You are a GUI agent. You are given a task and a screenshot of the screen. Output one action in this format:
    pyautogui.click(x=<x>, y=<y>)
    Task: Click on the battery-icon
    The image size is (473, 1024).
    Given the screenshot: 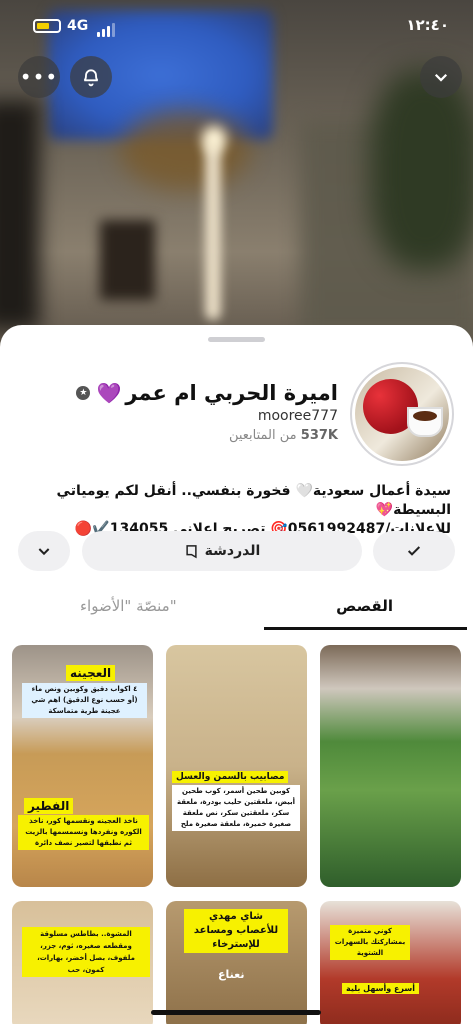 What is the action you would take?
    pyautogui.click(x=47, y=26)
    